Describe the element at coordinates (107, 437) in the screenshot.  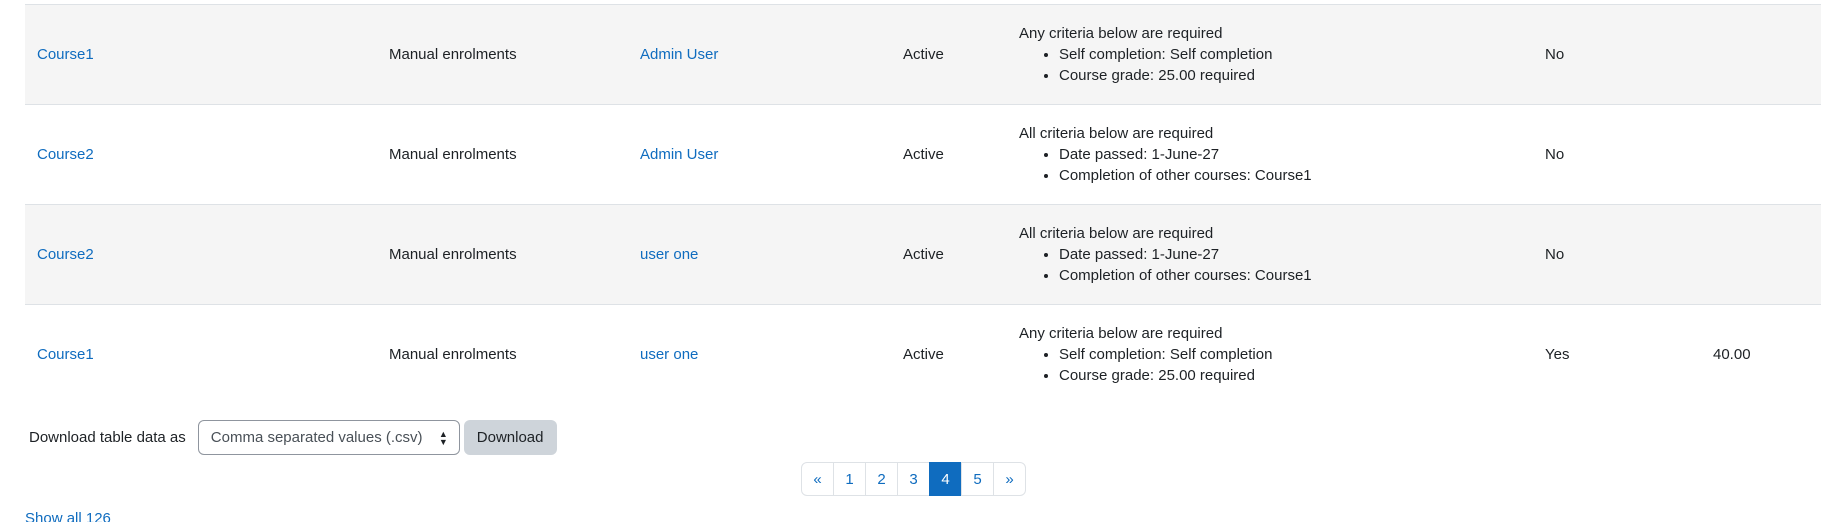
I see `download-label: Download table data as` at that location.